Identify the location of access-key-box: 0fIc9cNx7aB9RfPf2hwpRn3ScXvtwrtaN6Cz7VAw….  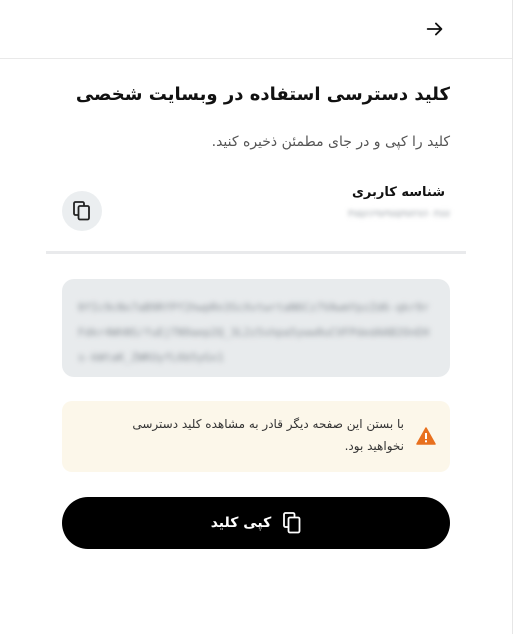
(256, 328).